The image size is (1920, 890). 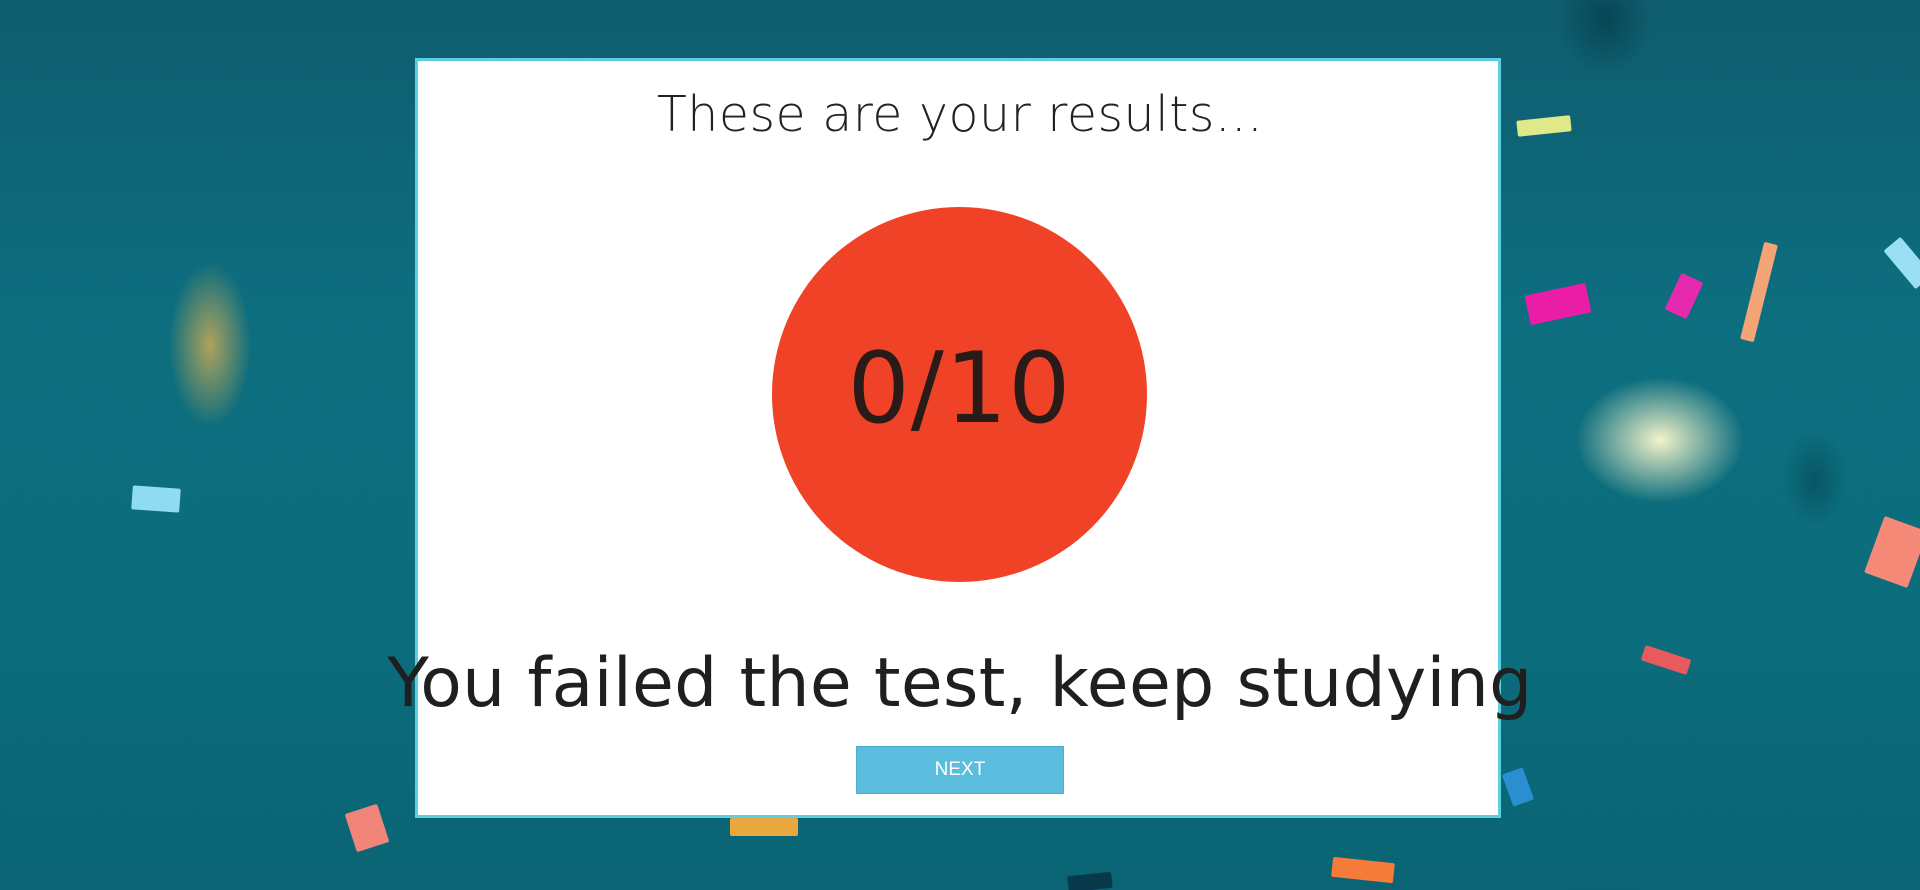 I want to click on result-message: You failed the test, keep studying, so click(x=960, y=683).